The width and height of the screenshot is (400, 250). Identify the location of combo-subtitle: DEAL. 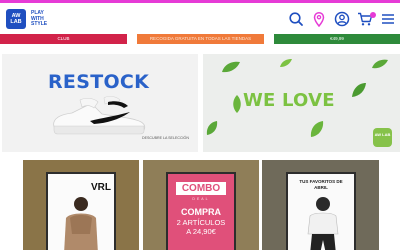
(201, 199).